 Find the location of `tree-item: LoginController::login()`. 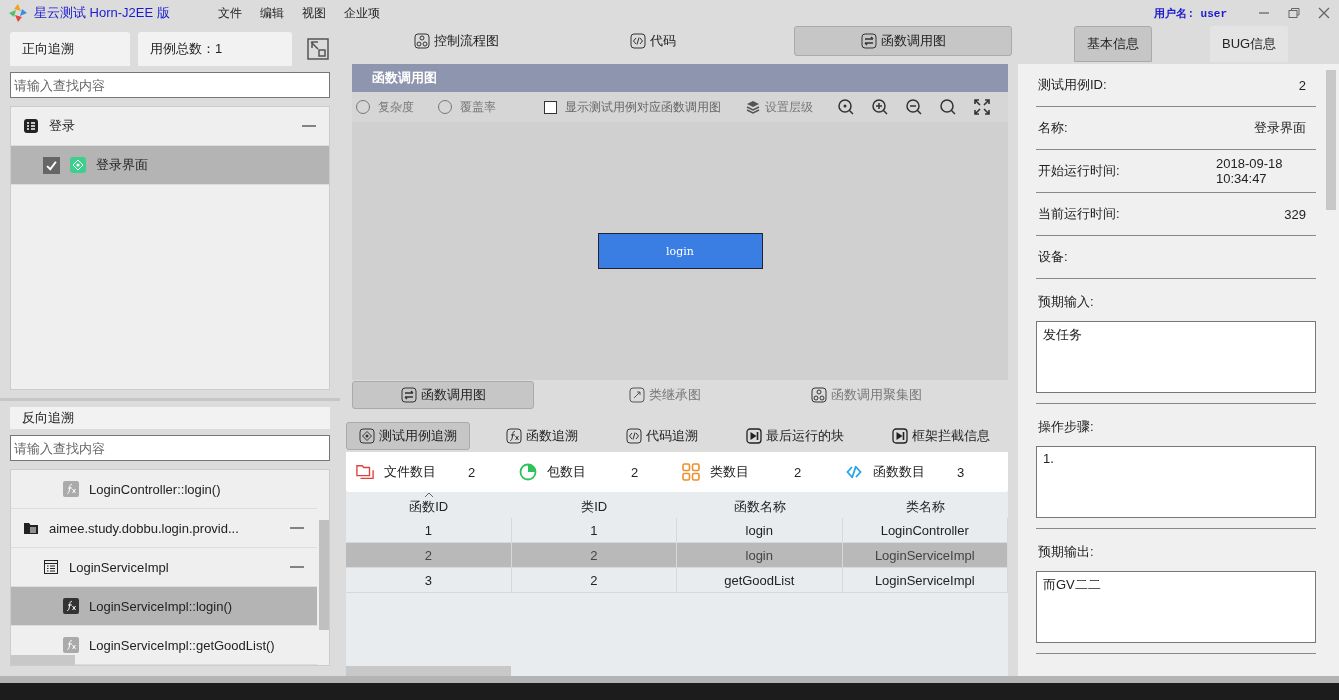

tree-item: LoginController::login() is located at coordinates (164, 489).